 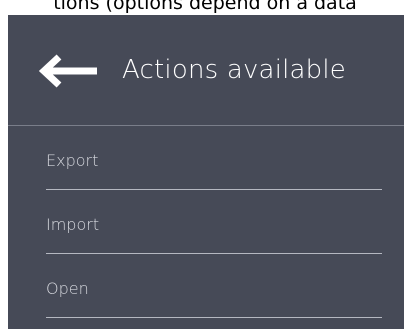 What do you see at coordinates (205, 7) in the screenshot?
I see `page-caption: tions (options depend on a data` at bounding box center [205, 7].